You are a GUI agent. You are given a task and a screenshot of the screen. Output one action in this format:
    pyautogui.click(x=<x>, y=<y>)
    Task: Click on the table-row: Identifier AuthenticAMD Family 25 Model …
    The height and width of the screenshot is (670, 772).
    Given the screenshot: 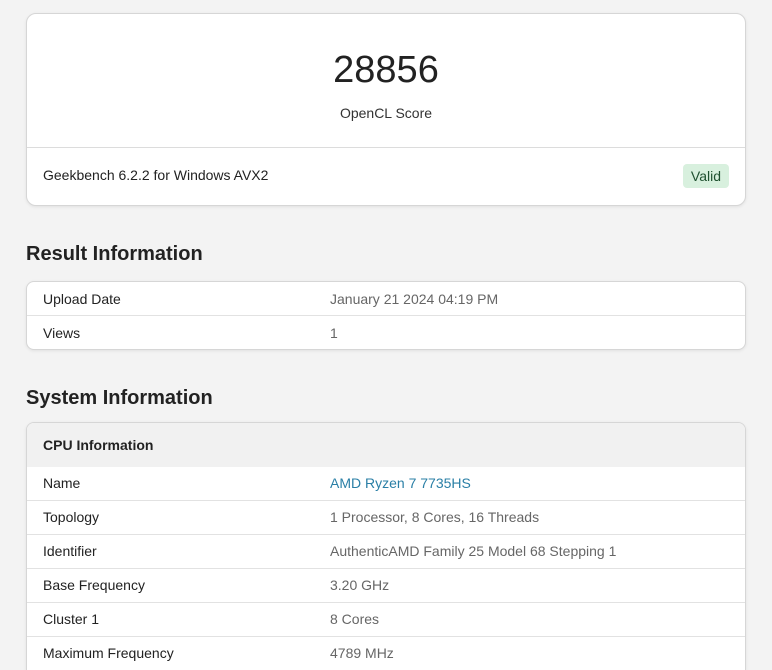 What is the action you would take?
    pyautogui.click(x=386, y=551)
    